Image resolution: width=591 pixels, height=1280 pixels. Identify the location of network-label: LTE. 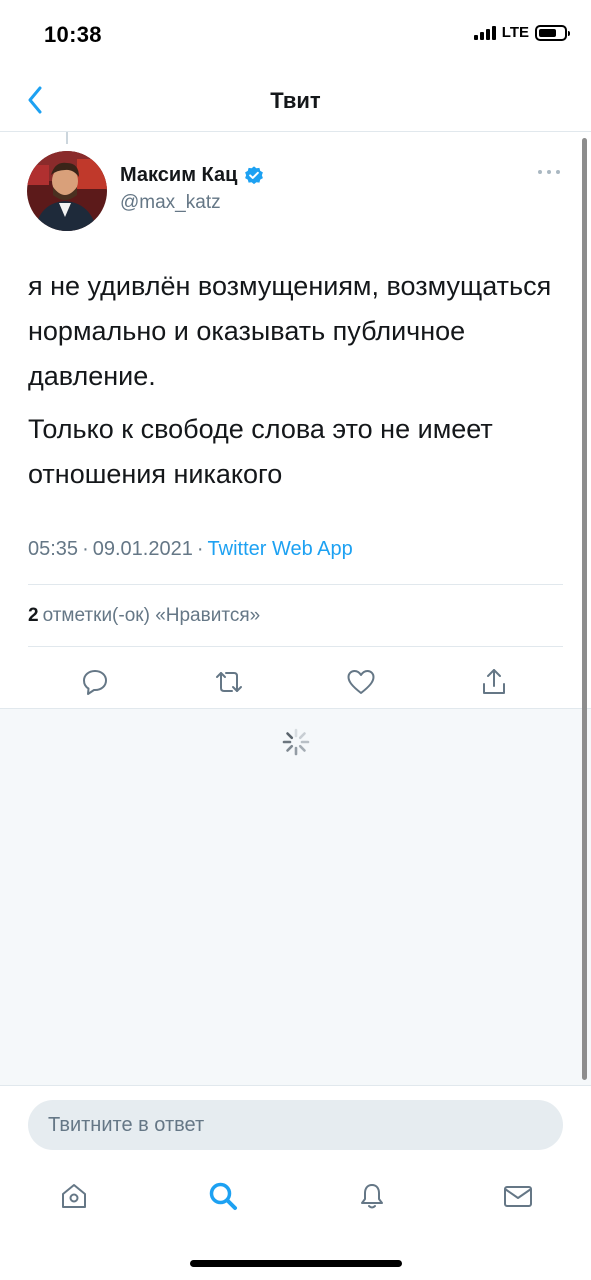
(515, 32).